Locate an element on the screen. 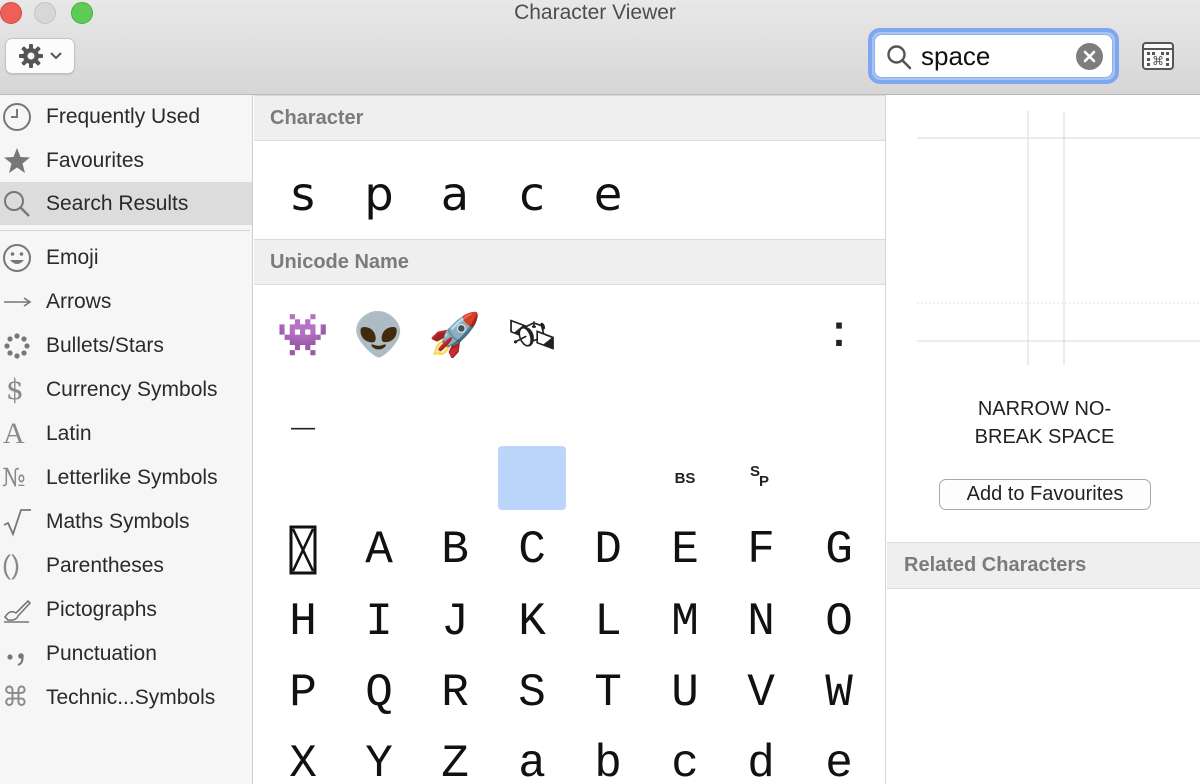  letter-cell: R is located at coordinates (455, 693).